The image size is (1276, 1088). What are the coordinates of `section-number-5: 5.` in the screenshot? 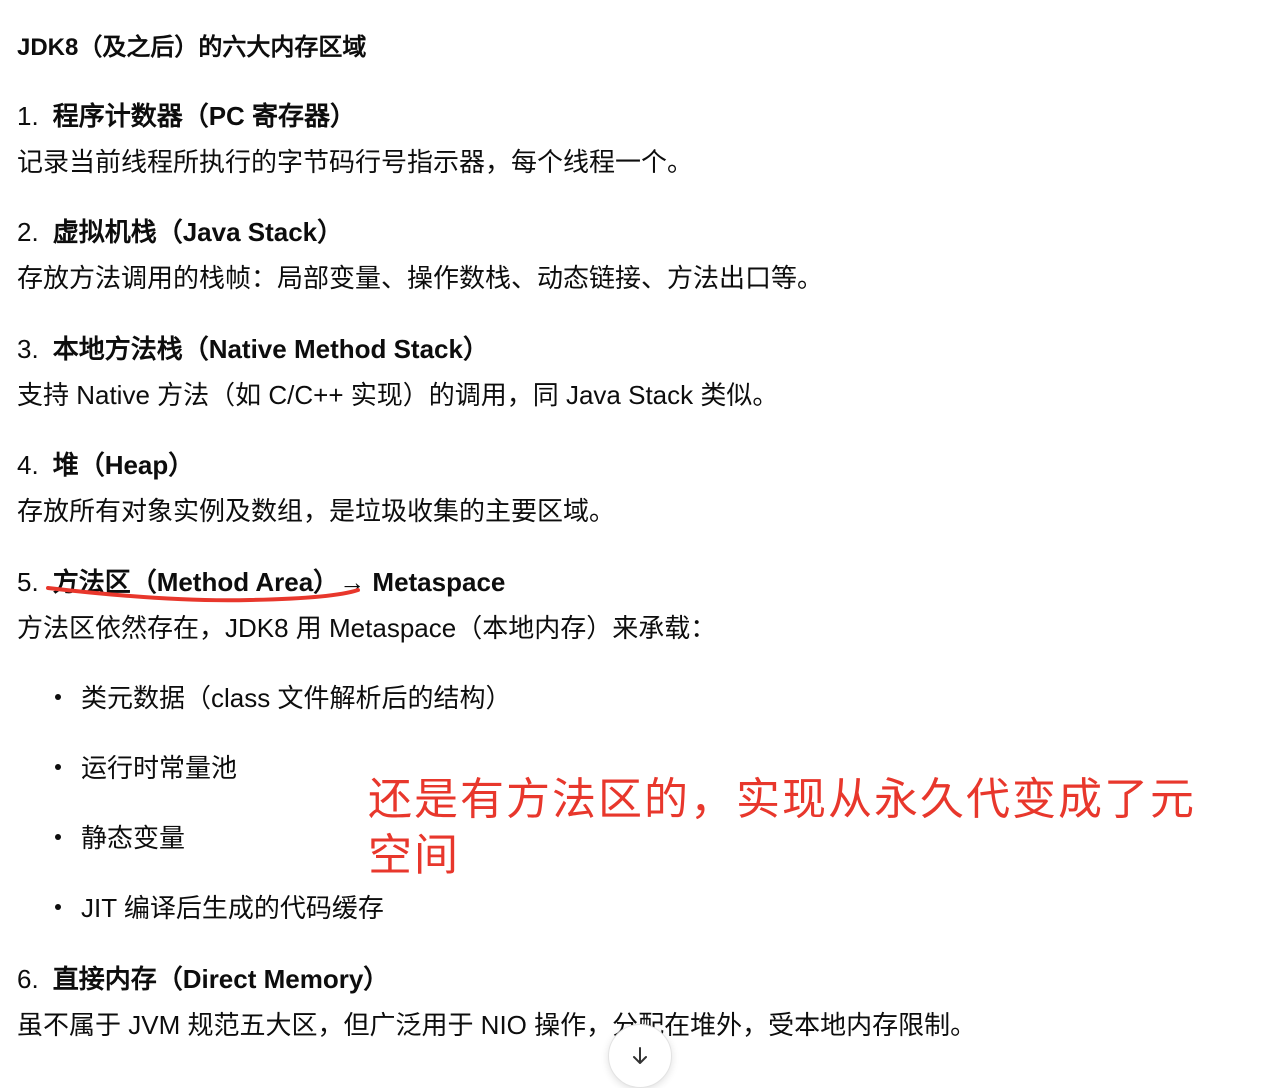 It's located at (28, 582).